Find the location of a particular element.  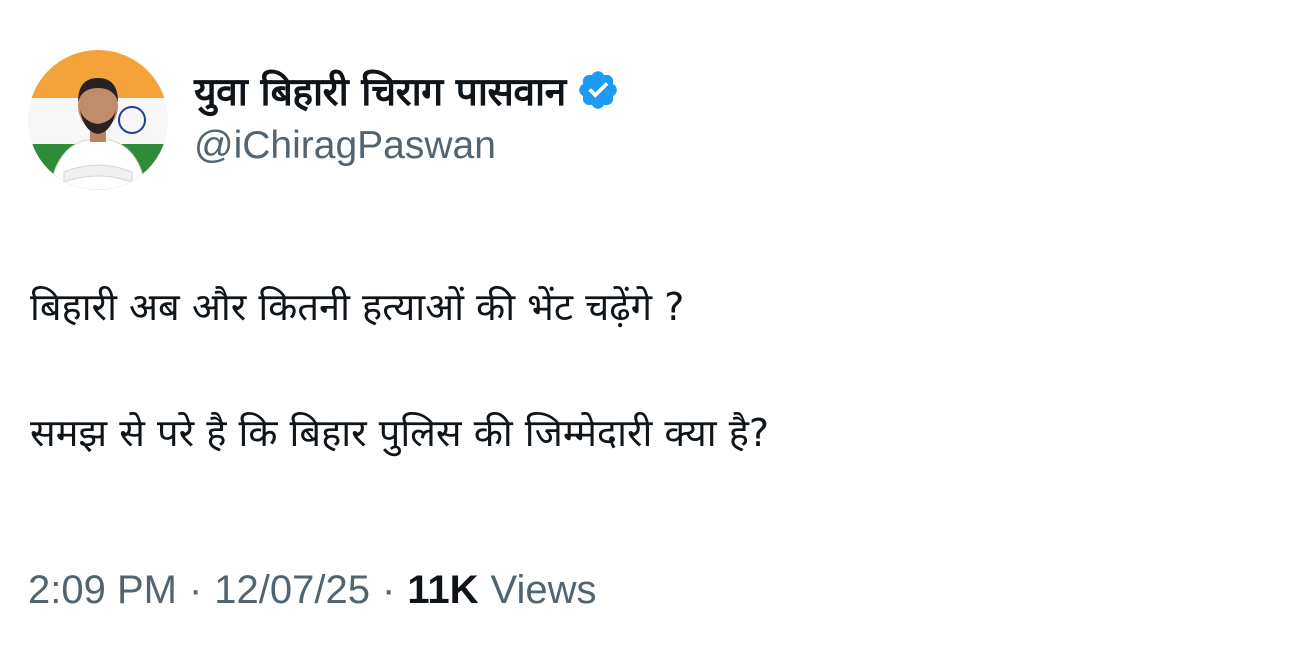

tweet-meta: 2:09 PM · 12/07/25 · 11K Views is located at coordinates (312, 590).